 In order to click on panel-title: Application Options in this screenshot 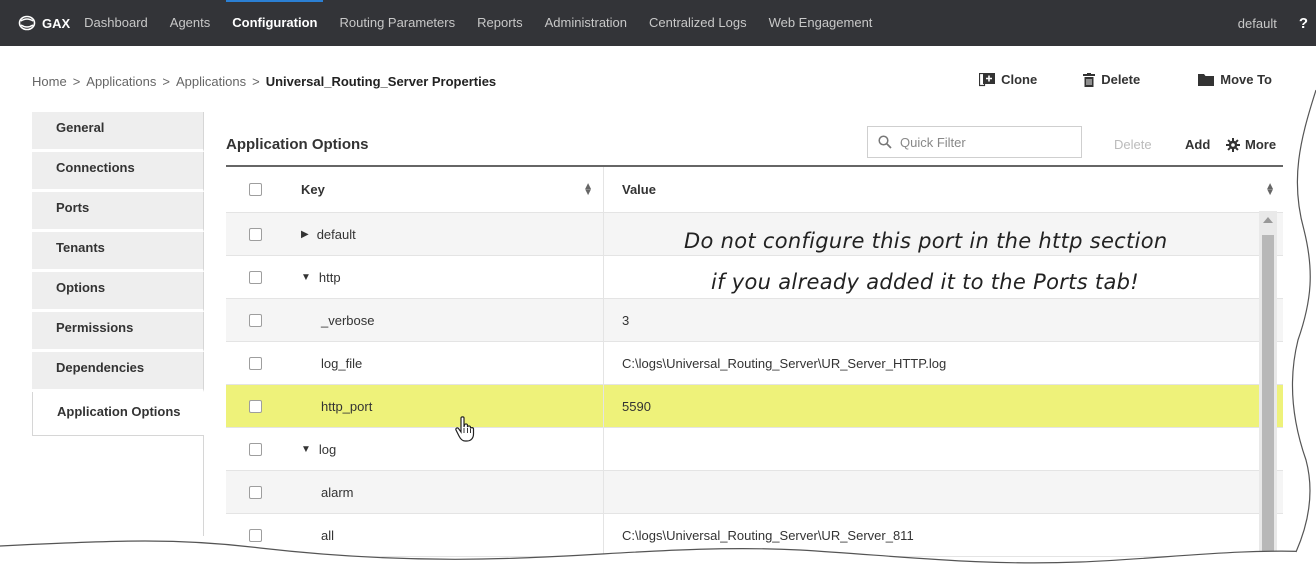, I will do `click(297, 144)`.